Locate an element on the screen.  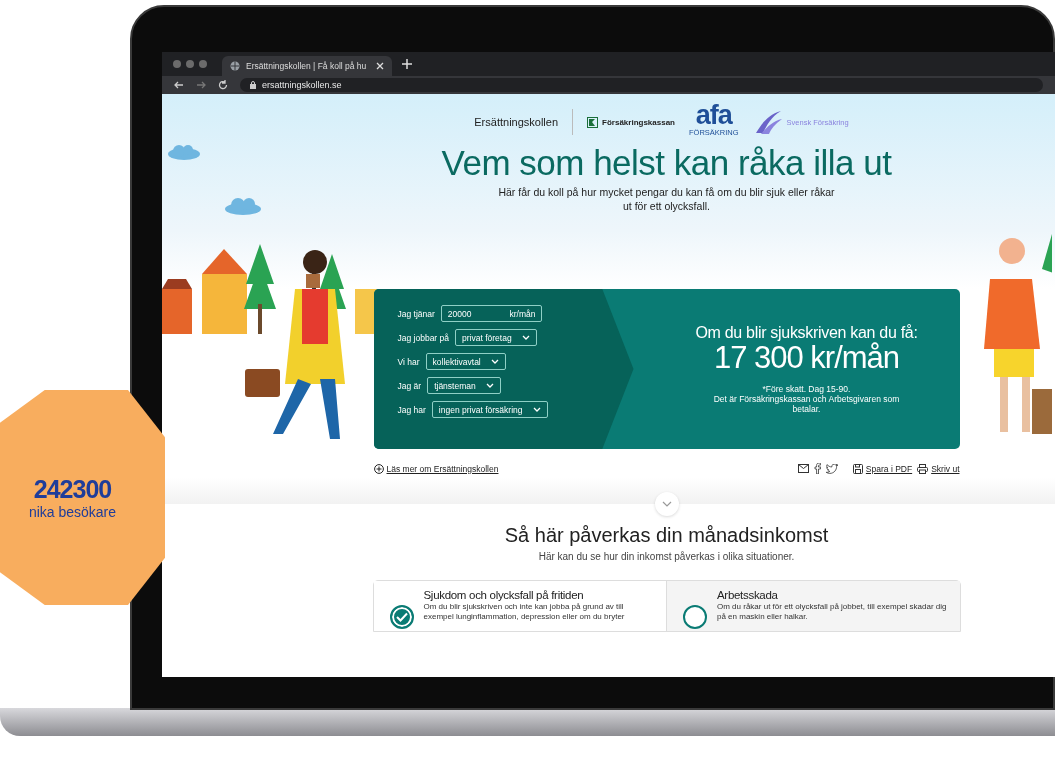
browser-tab: Ersättningskollen | Få koll på hu is located at coordinates (307, 66).